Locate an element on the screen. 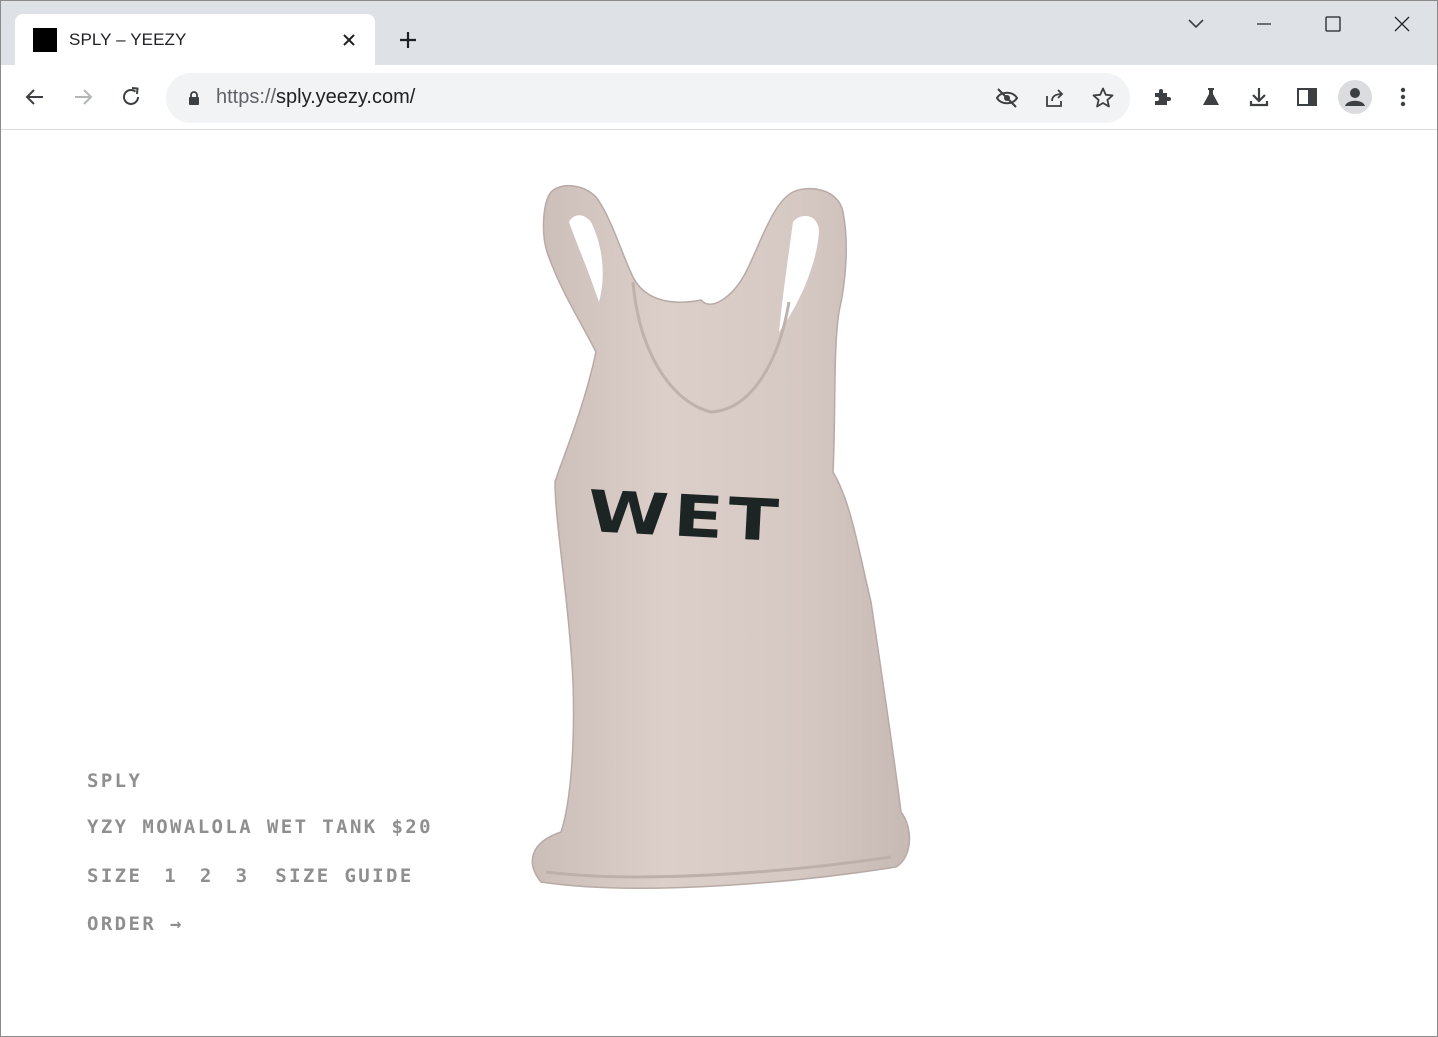 This screenshot has width=1438, height=1037. wet-print: WET is located at coordinates (685, 516).